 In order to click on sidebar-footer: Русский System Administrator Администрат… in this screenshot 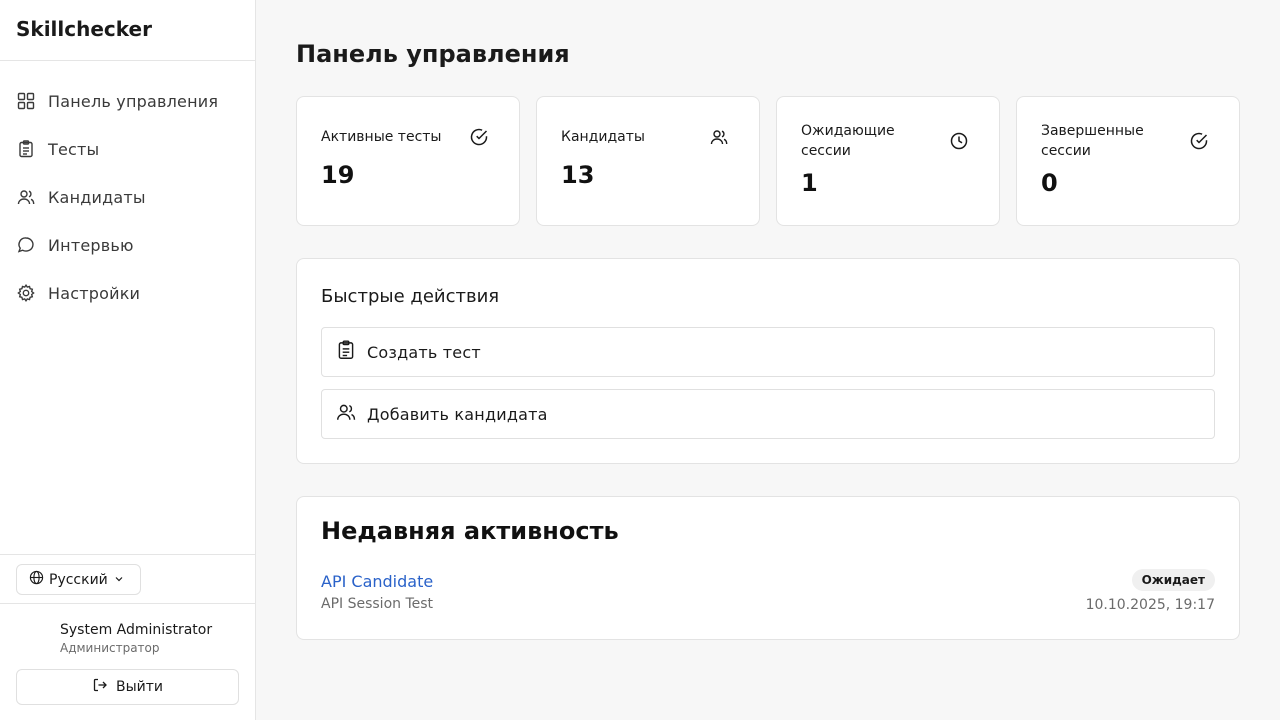, I will do `click(127, 629)`.